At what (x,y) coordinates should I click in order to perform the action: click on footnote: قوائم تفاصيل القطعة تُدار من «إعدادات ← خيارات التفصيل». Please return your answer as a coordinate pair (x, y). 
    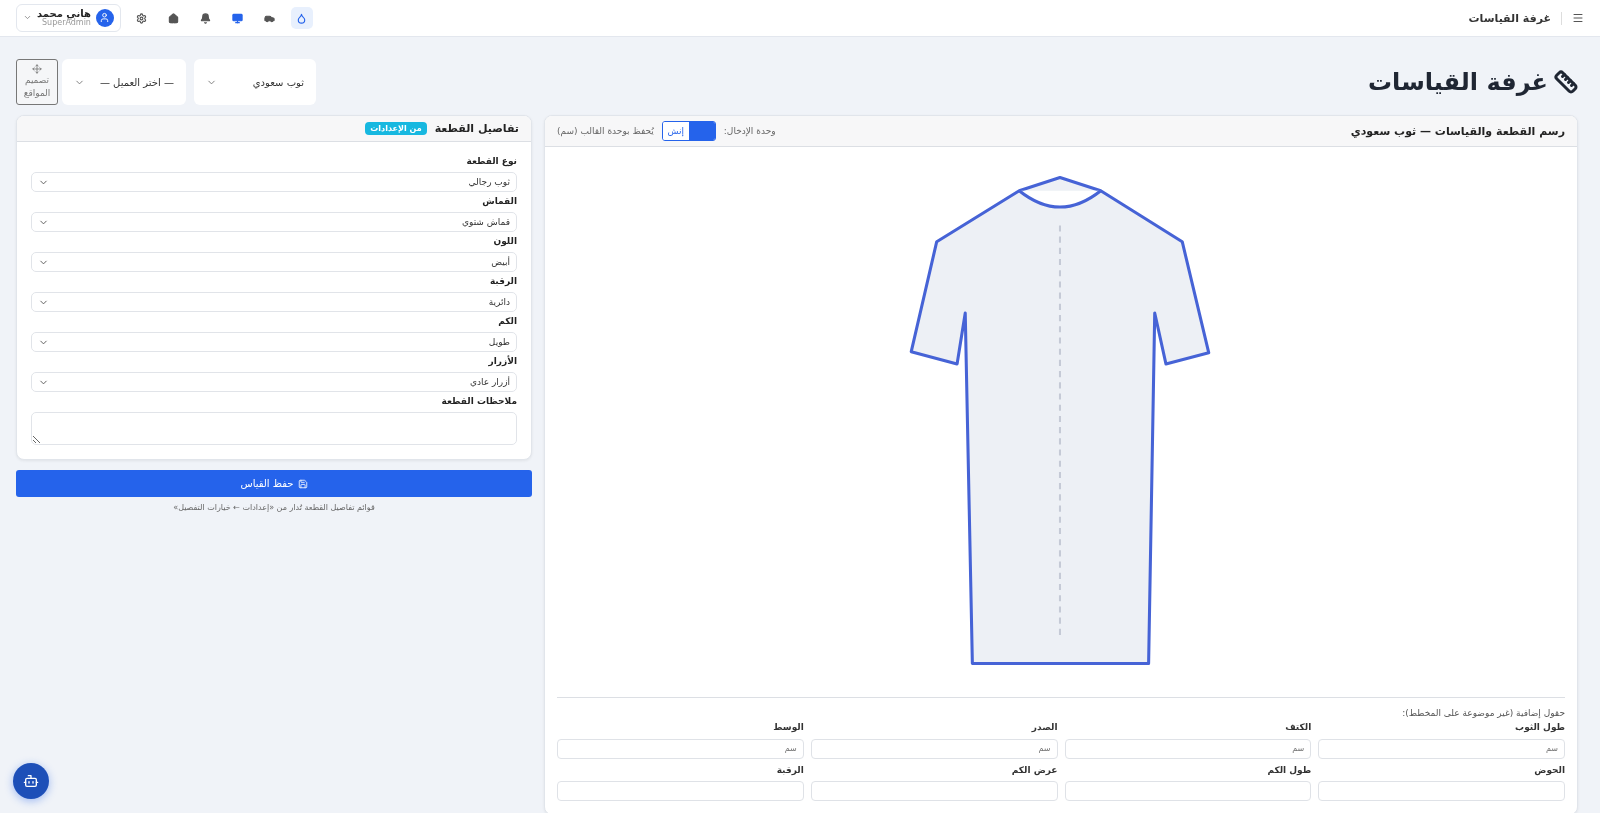
    Looking at the image, I should click on (274, 507).